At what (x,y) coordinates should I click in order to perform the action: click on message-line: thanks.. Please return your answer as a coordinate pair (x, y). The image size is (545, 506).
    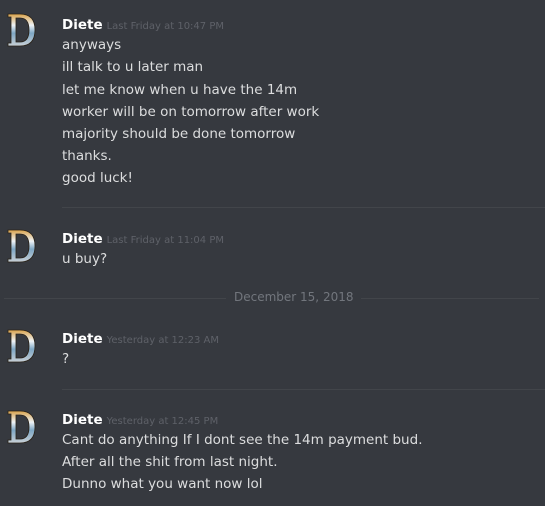
    Looking at the image, I should click on (87, 156).